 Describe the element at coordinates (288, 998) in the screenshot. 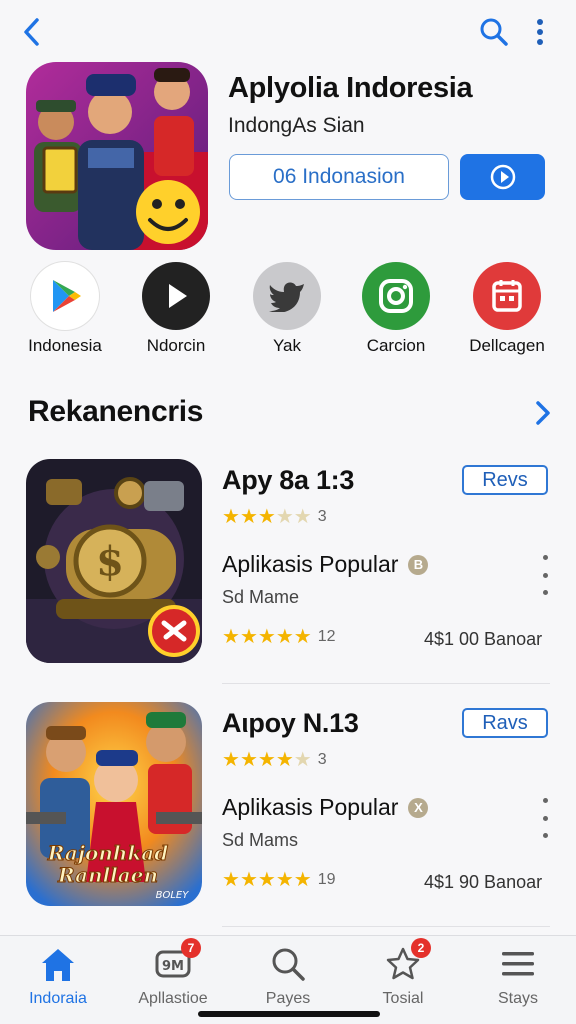

I see `nav-label: Payes` at that location.